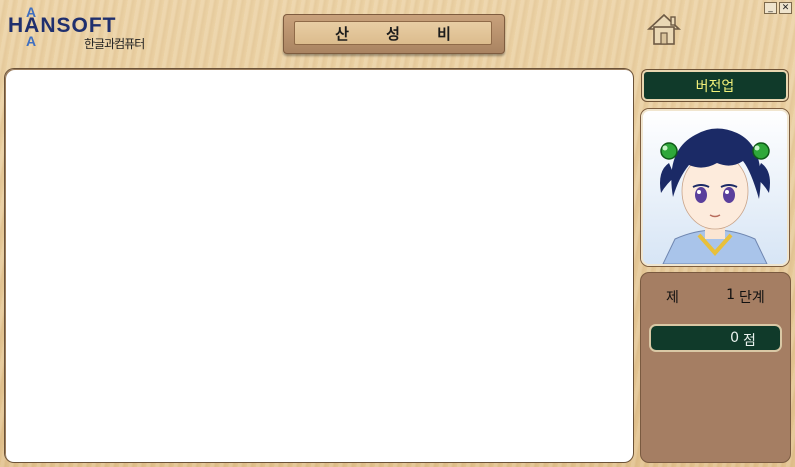 Image resolution: width=795 pixels, height=467 pixels. What do you see at coordinates (31, 41) in the screenshot?
I see `logo-accent-a-bottom: A` at bounding box center [31, 41].